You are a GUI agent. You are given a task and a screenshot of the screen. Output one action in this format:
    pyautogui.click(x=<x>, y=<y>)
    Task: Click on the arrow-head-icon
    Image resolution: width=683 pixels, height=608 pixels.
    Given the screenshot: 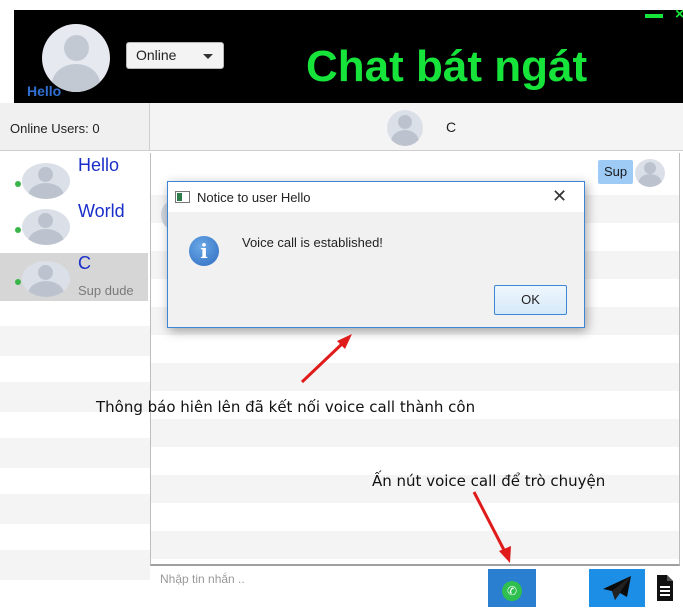 What is the action you would take?
    pyautogui.click(x=505, y=554)
    